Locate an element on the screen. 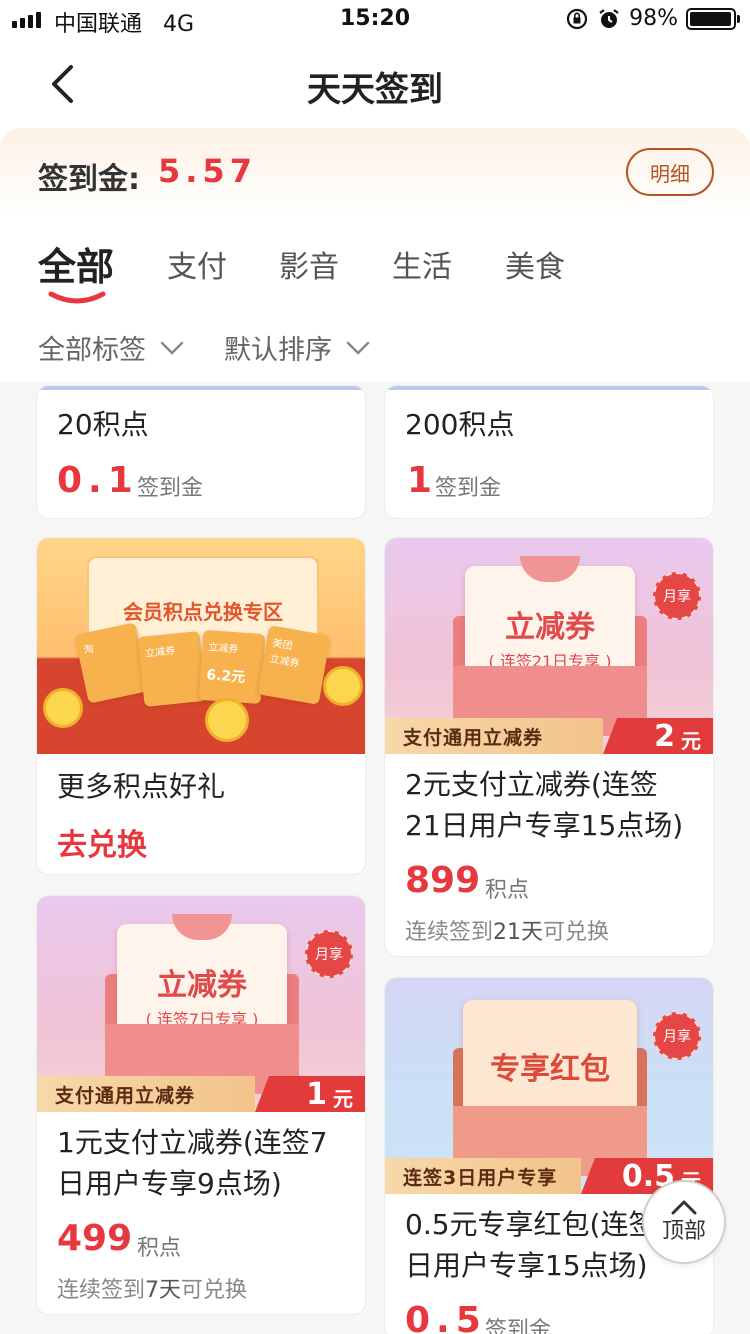  sign-gold-value: 5.57 is located at coordinates (207, 171).